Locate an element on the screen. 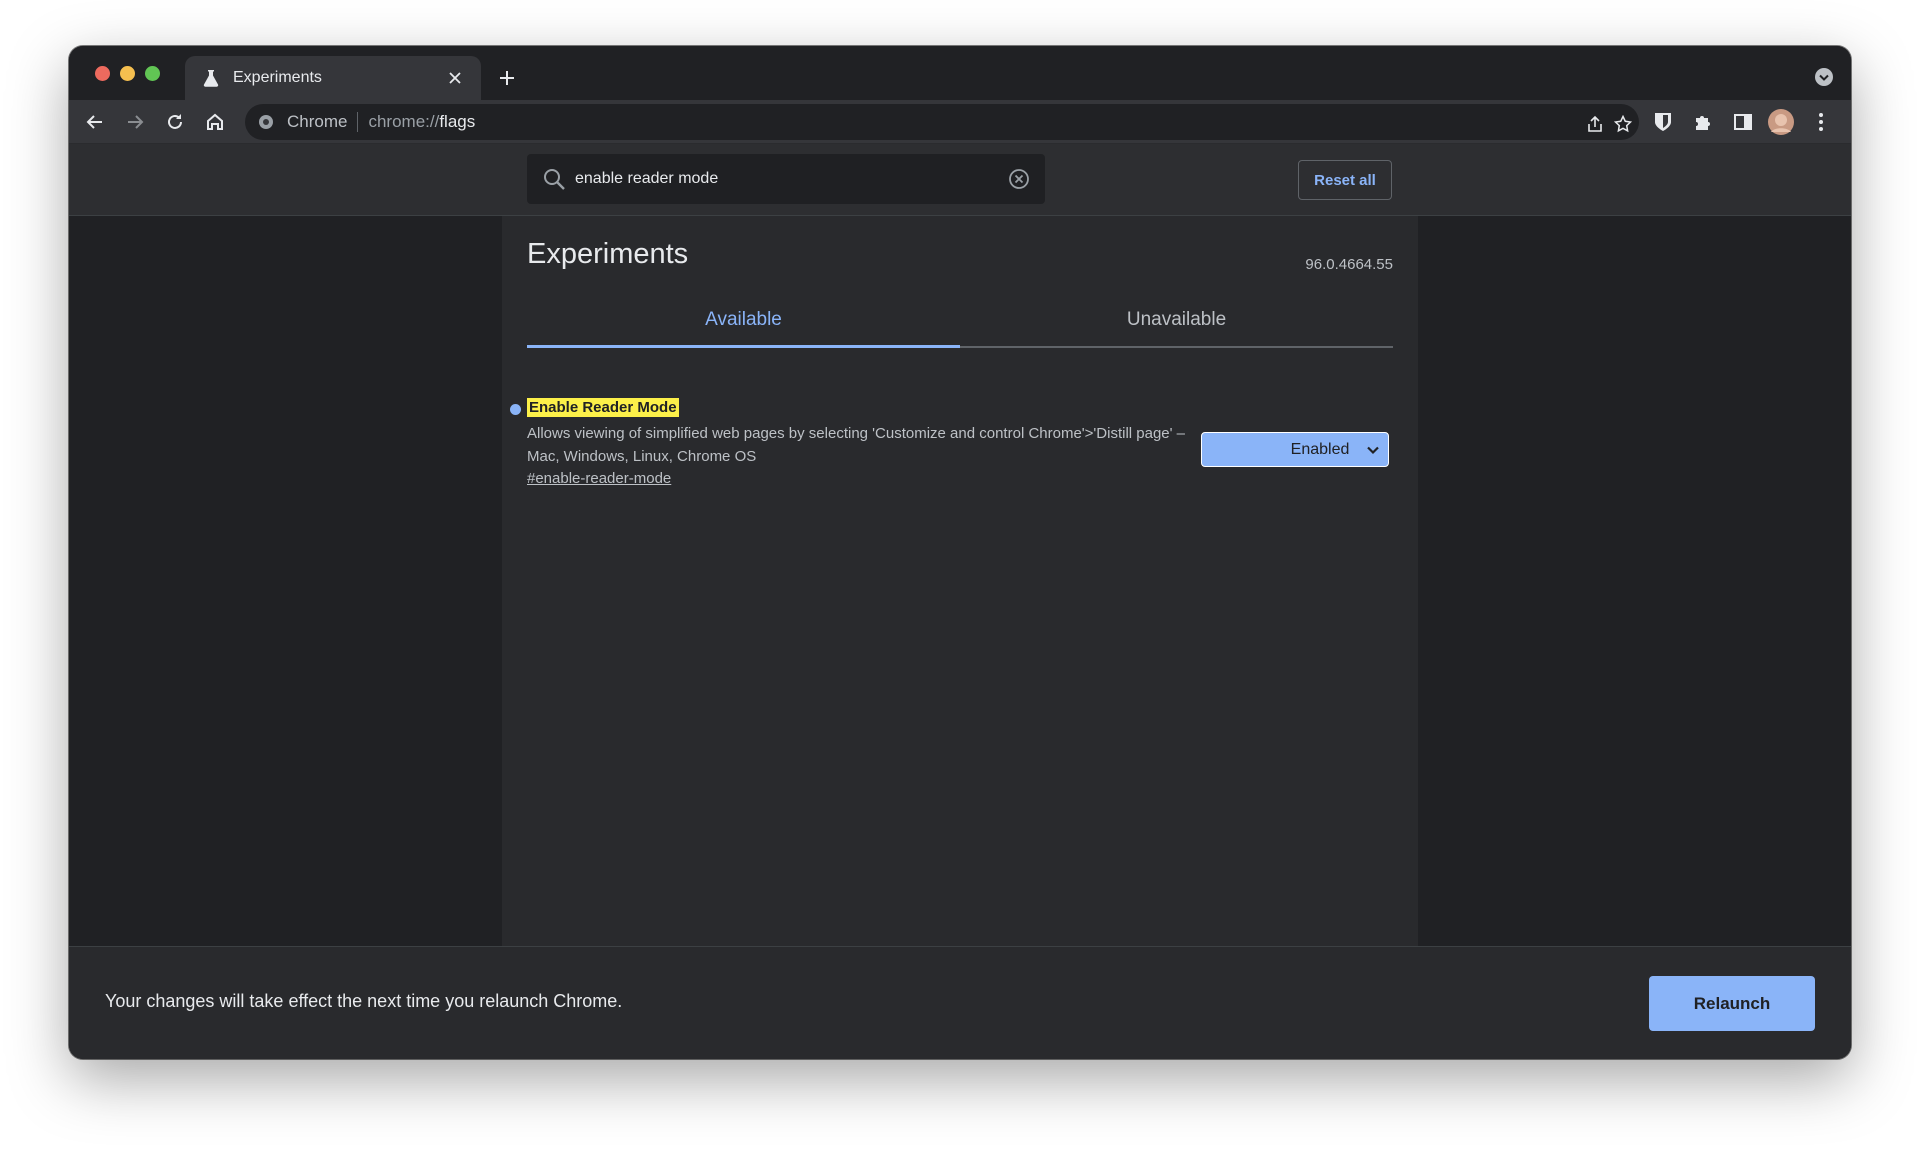 The image size is (1920, 1151). bookmark-star-icon is located at coordinates (1623, 124).